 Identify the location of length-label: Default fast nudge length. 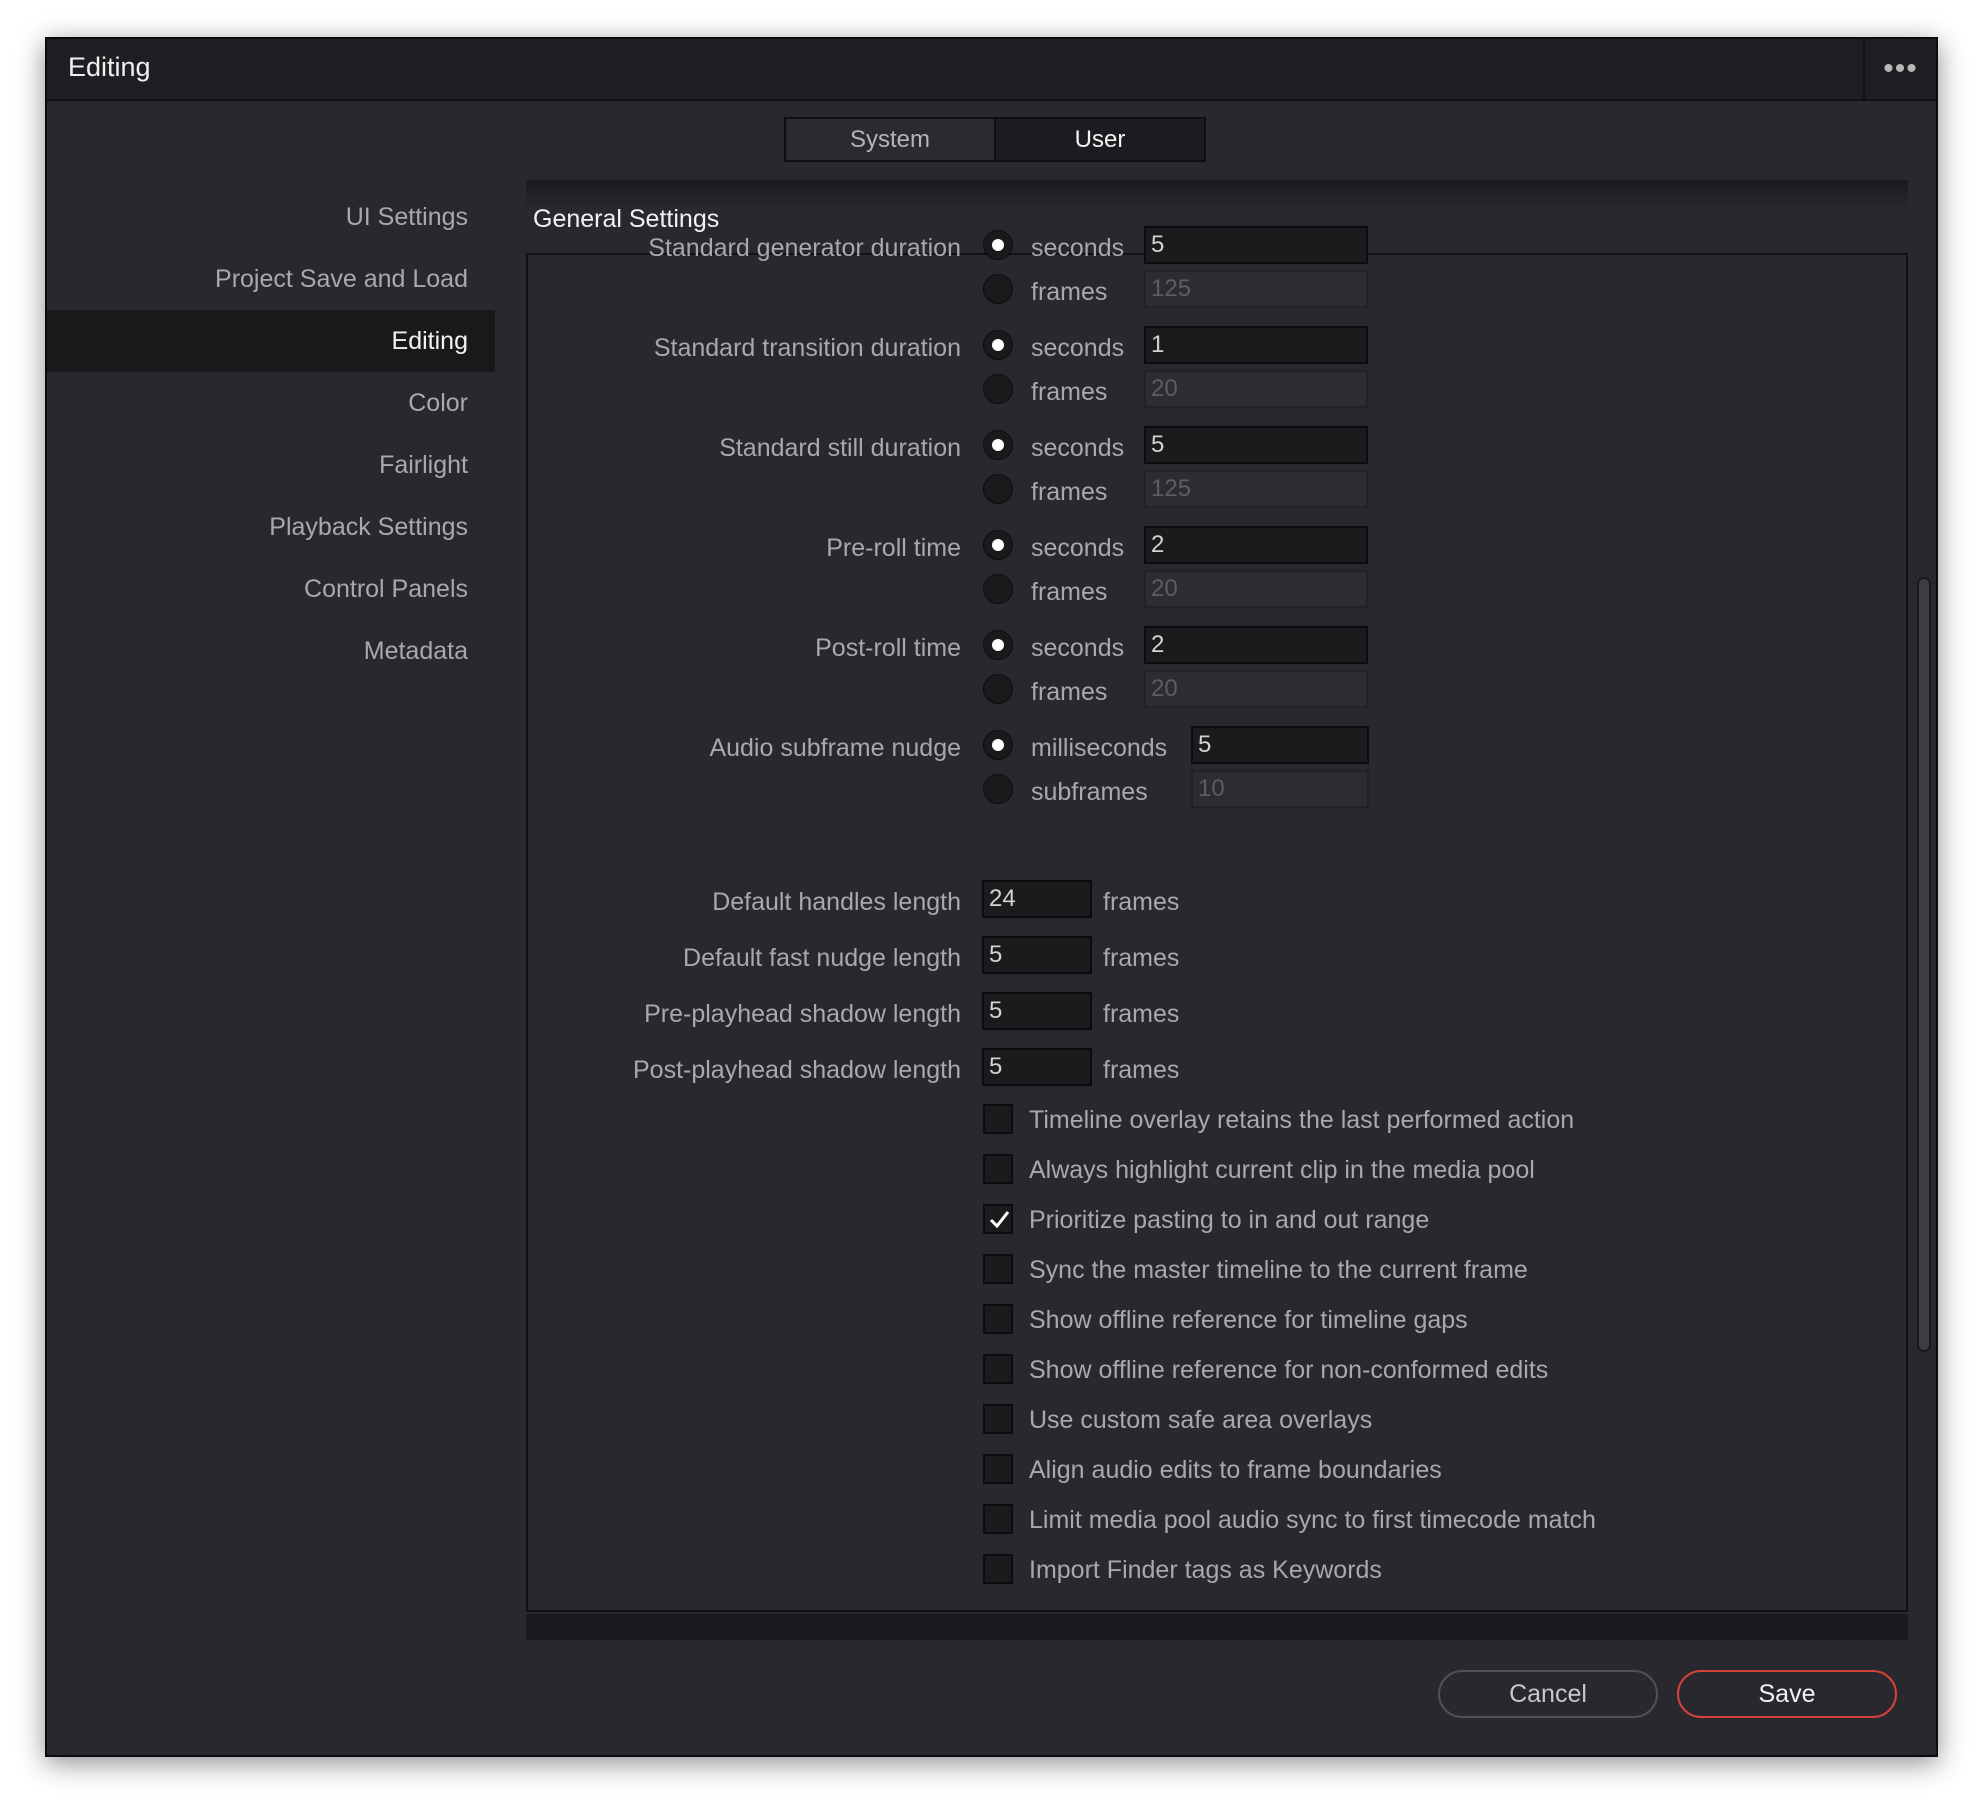
(822, 958).